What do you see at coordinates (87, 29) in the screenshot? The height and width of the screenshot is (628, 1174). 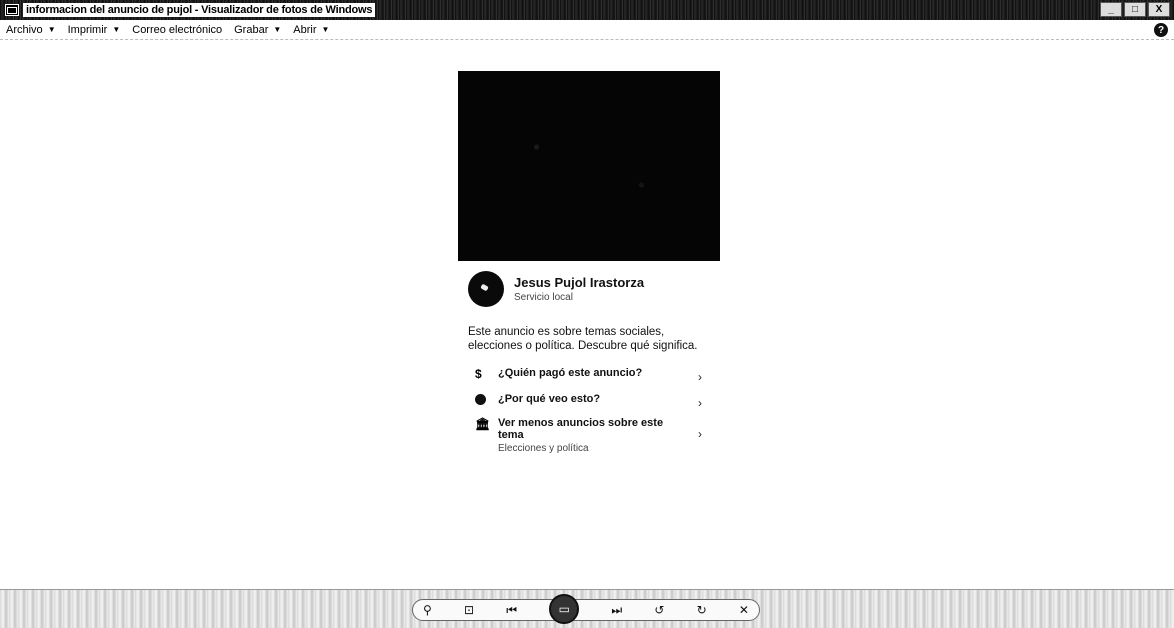 I see `menu-label: Imprimir` at bounding box center [87, 29].